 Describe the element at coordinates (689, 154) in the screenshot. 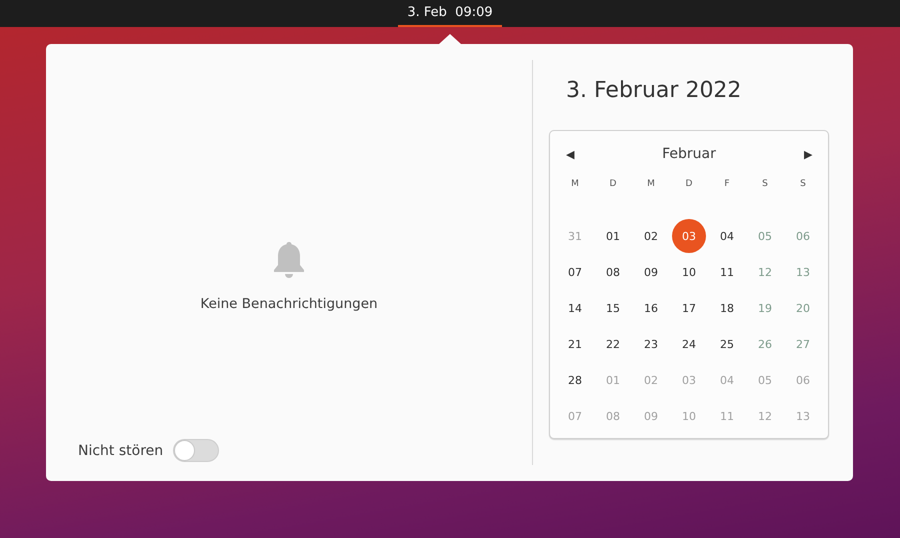

I see `month-label: Februar` at that location.